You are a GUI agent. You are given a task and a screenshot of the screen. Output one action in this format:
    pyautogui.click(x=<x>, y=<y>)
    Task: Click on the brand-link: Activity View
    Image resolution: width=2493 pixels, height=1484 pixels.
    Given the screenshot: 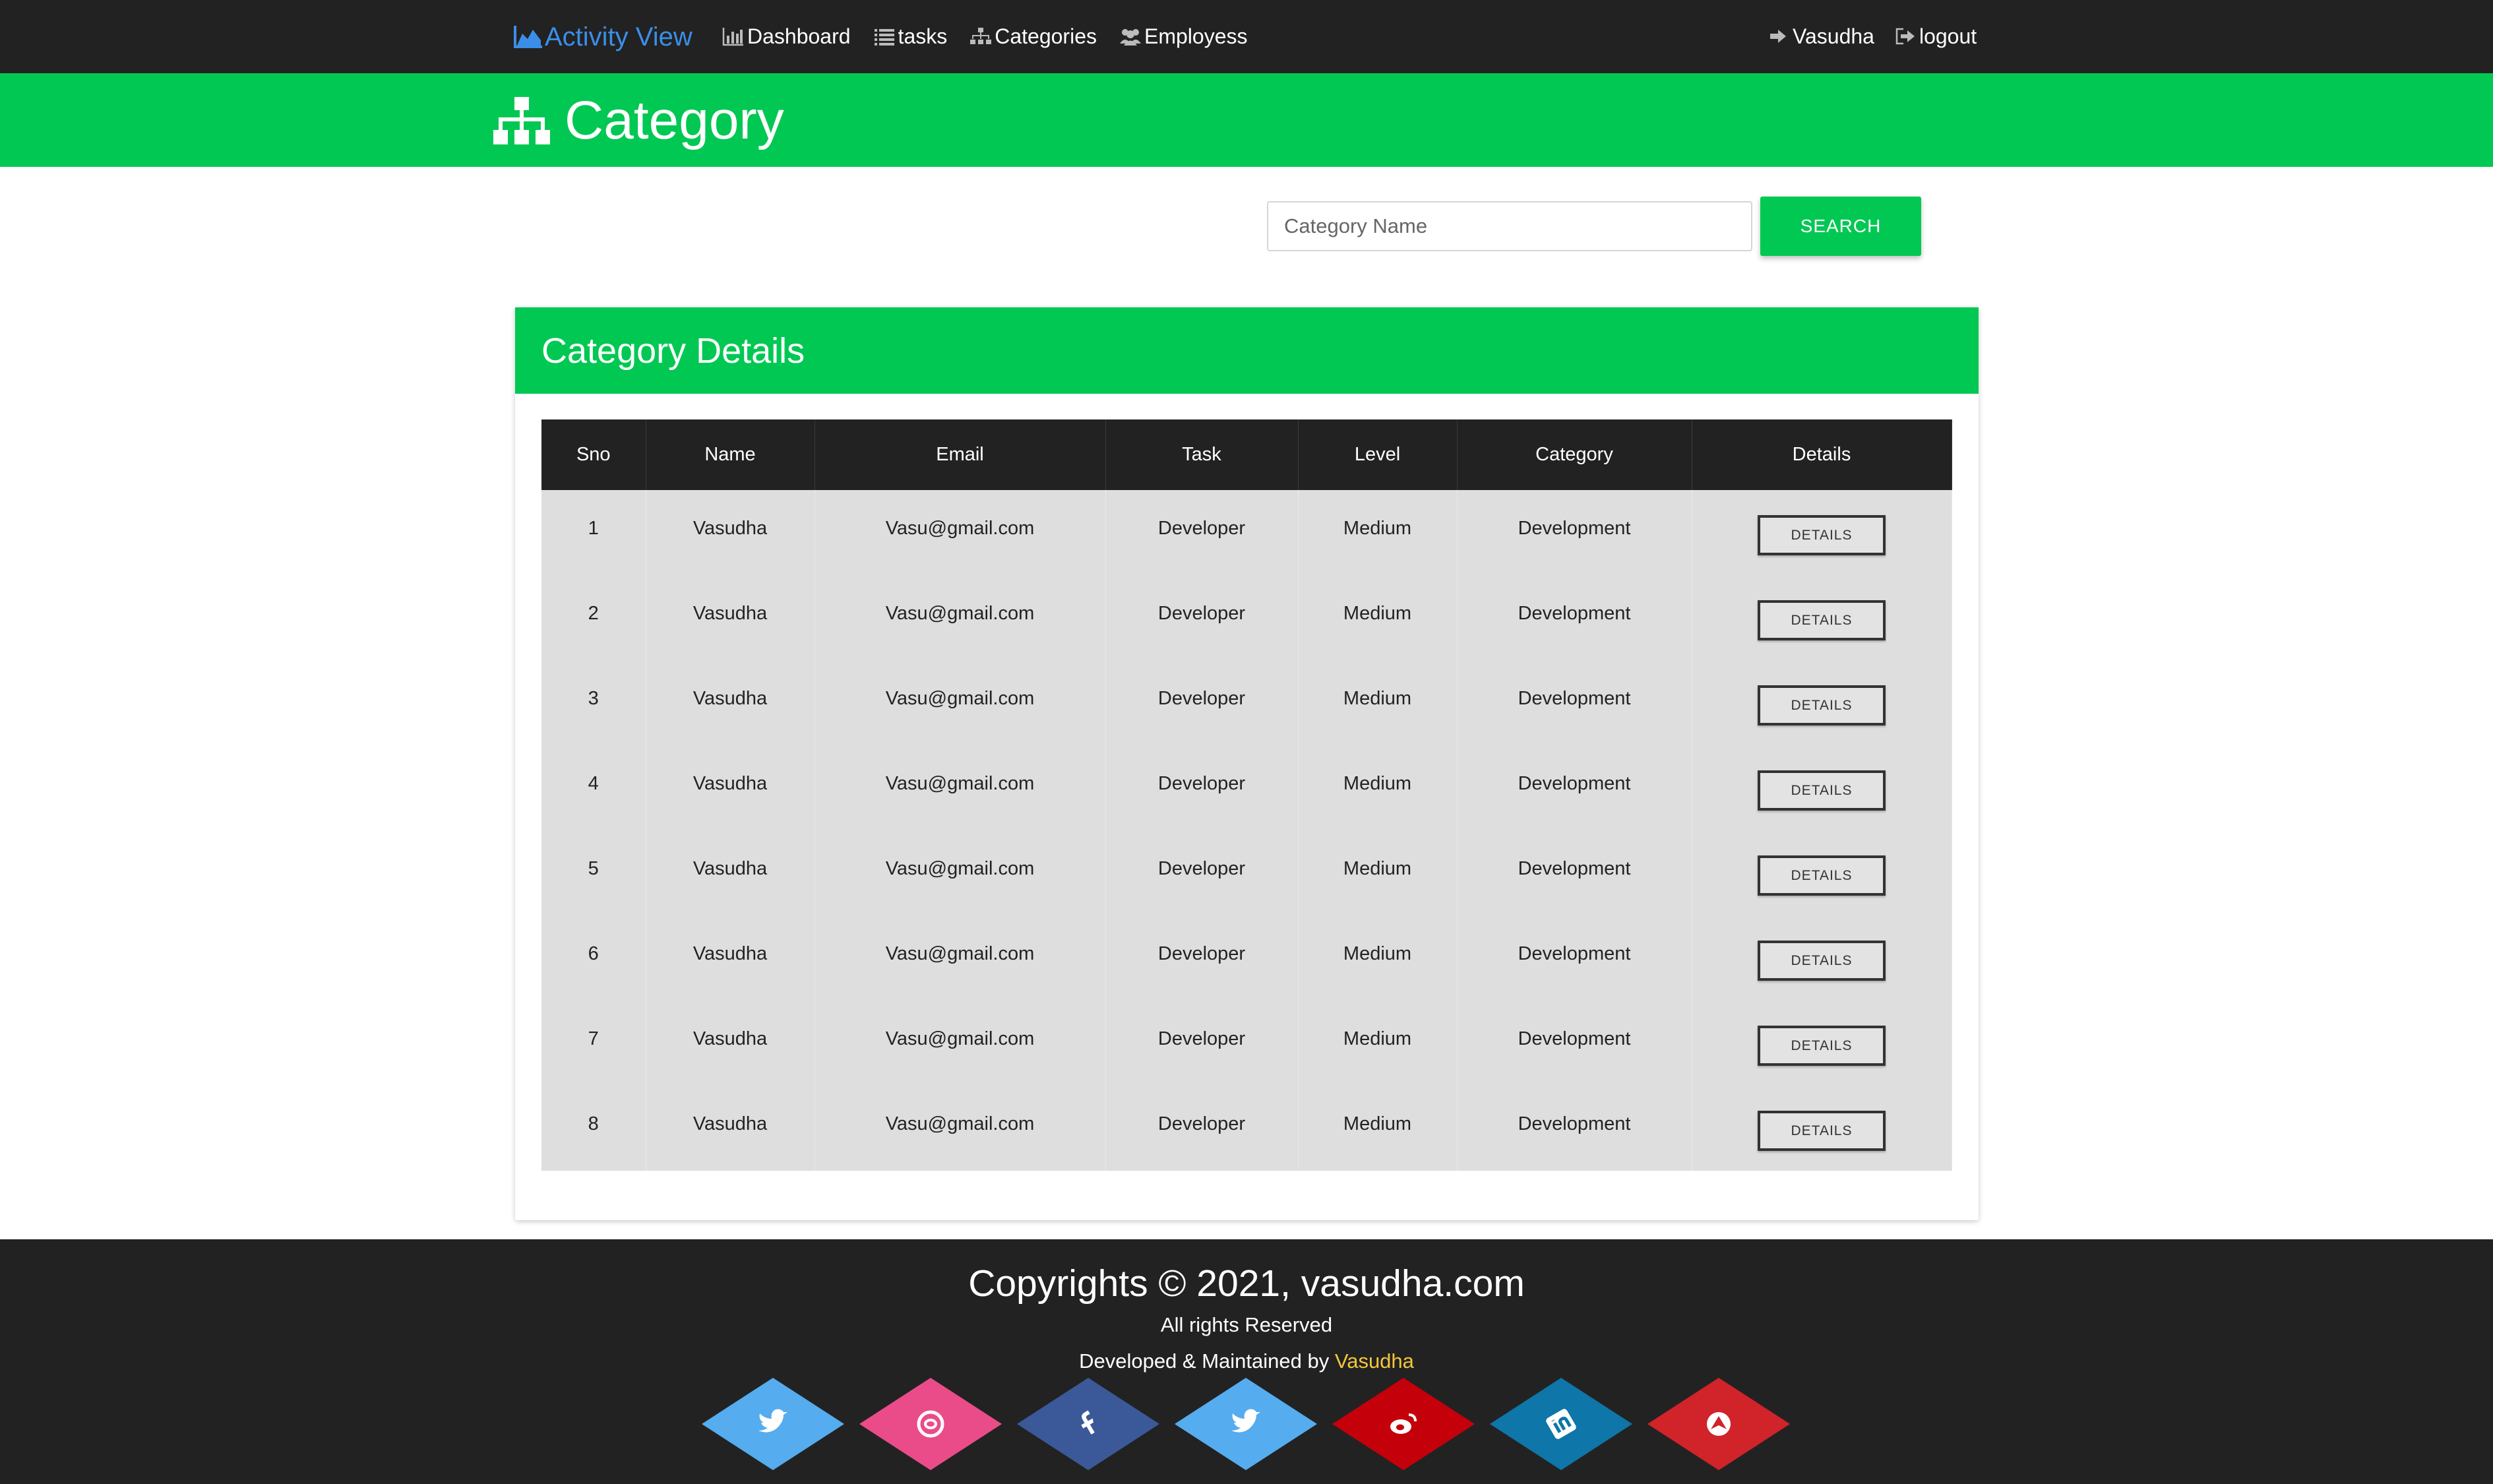 What is the action you would take?
    pyautogui.click(x=602, y=37)
    